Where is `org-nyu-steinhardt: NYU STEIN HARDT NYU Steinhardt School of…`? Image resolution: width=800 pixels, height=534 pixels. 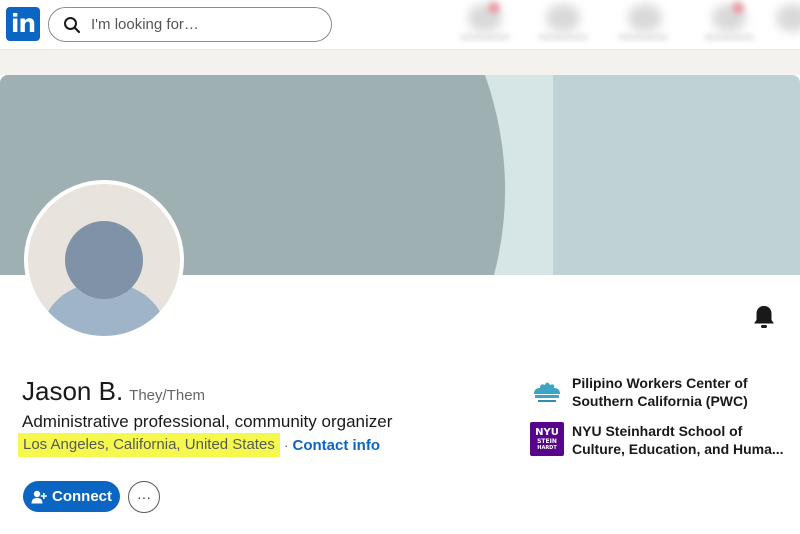
org-nyu-steinhardt: NYU STEIN HARDT NYU Steinhardt School of… is located at coordinates (658, 440).